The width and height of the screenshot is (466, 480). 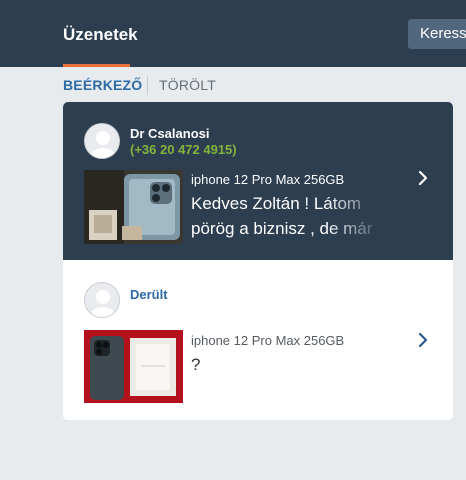 What do you see at coordinates (149, 295) in the screenshot?
I see `sender-name: Derült` at bounding box center [149, 295].